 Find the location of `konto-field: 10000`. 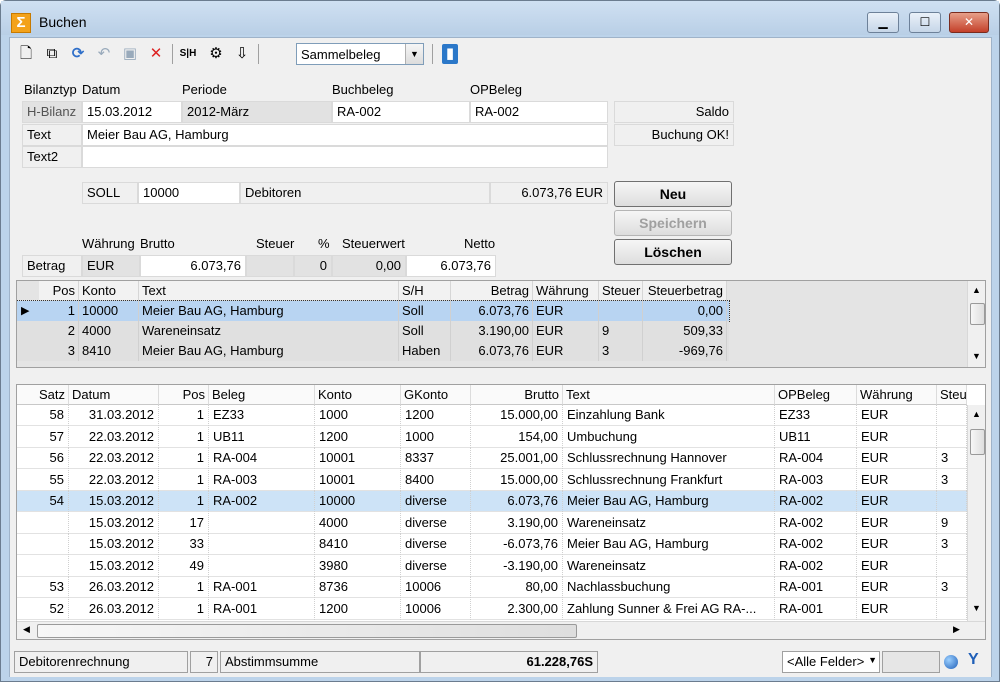

konto-field: 10000 is located at coordinates (189, 193).